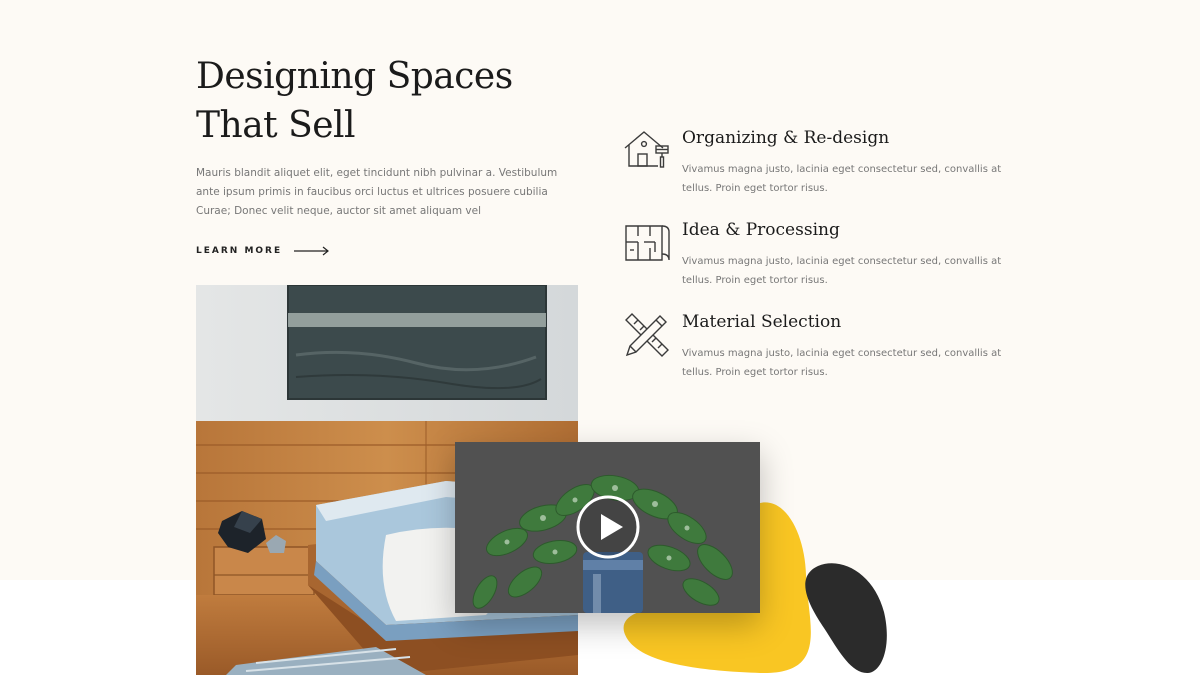 This screenshot has width=1200, height=675. What do you see at coordinates (762, 322) in the screenshot?
I see `service-title: Material Selection` at bounding box center [762, 322].